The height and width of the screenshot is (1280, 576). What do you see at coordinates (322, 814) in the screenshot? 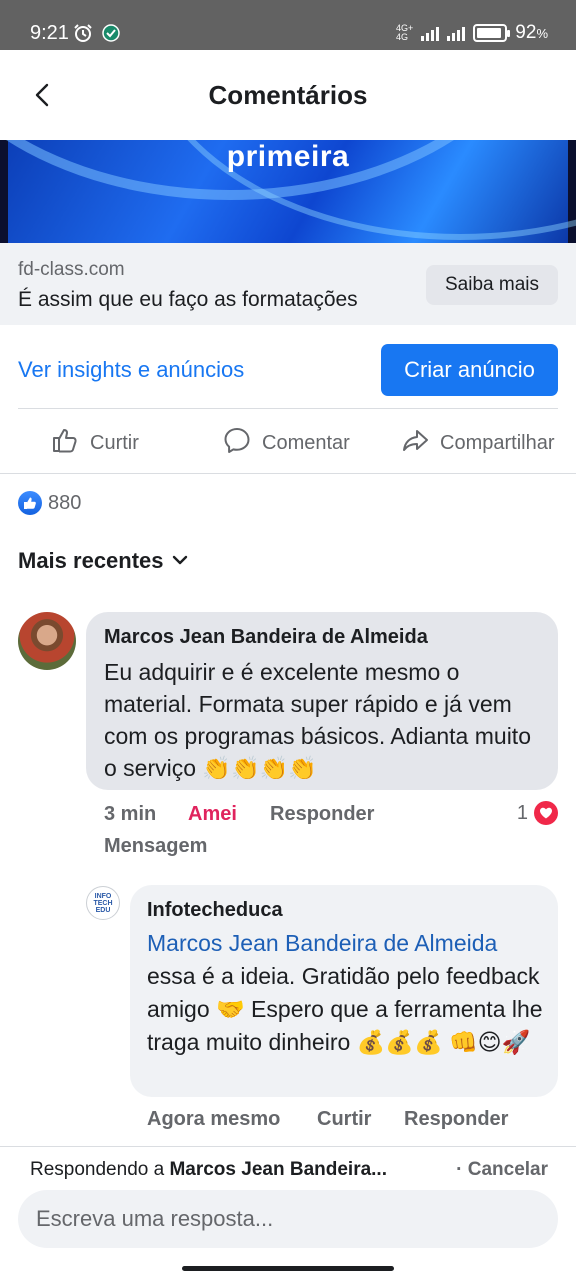
I see `reply-button: Responder` at bounding box center [322, 814].